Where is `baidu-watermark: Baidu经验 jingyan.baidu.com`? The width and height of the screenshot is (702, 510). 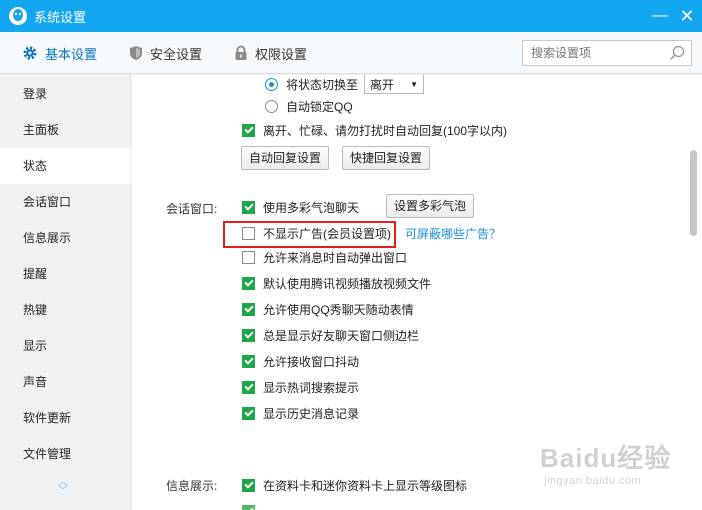
baidu-watermark: Baidu经验 jingyan.baidu.com is located at coordinates (605, 462).